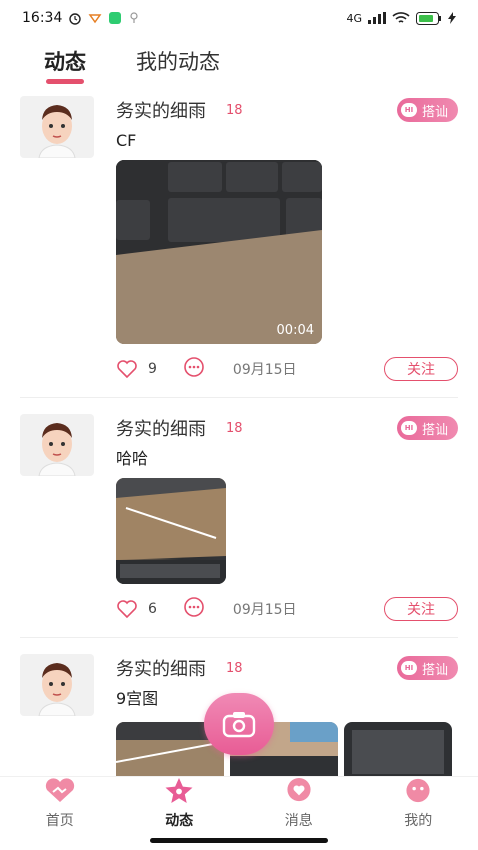 The width and height of the screenshot is (478, 850). Describe the element at coordinates (428, 18) in the screenshot. I see `battery-icon` at that location.